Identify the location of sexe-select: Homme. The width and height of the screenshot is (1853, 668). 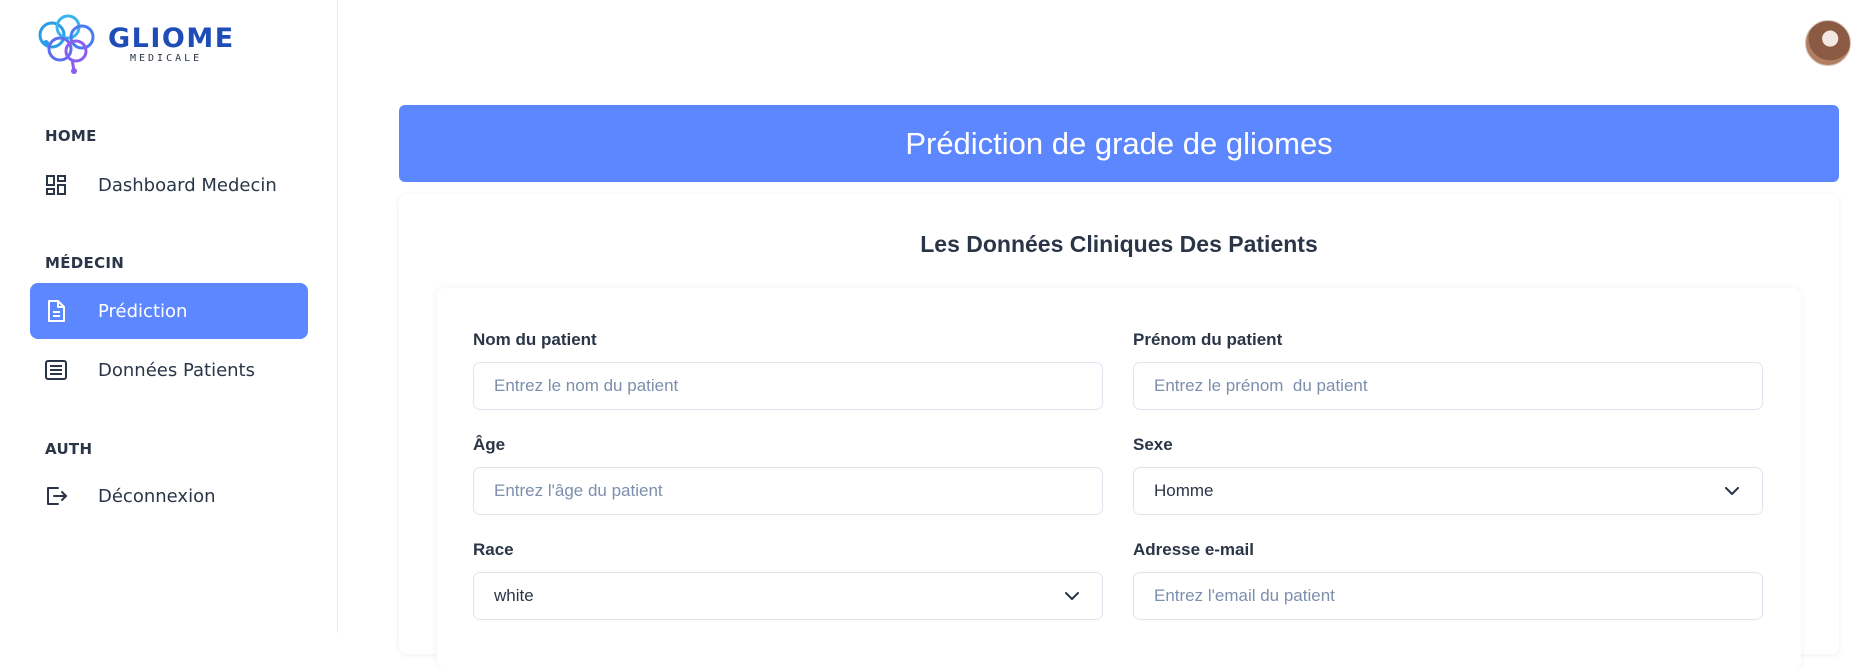
(1448, 491).